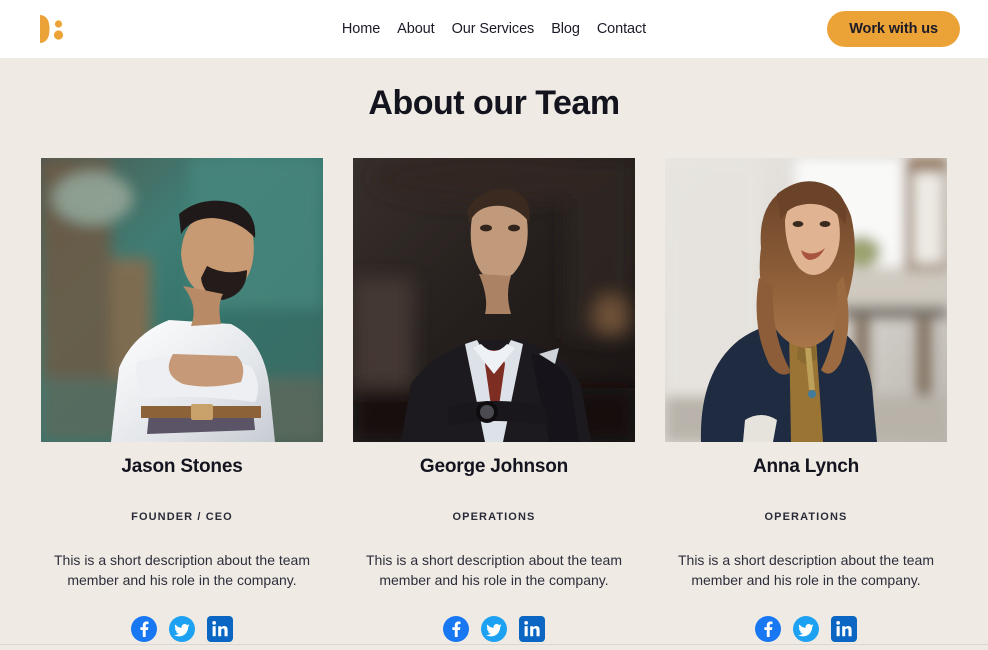  What do you see at coordinates (494, 300) in the screenshot?
I see `member-photo-george-johnson` at bounding box center [494, 300].